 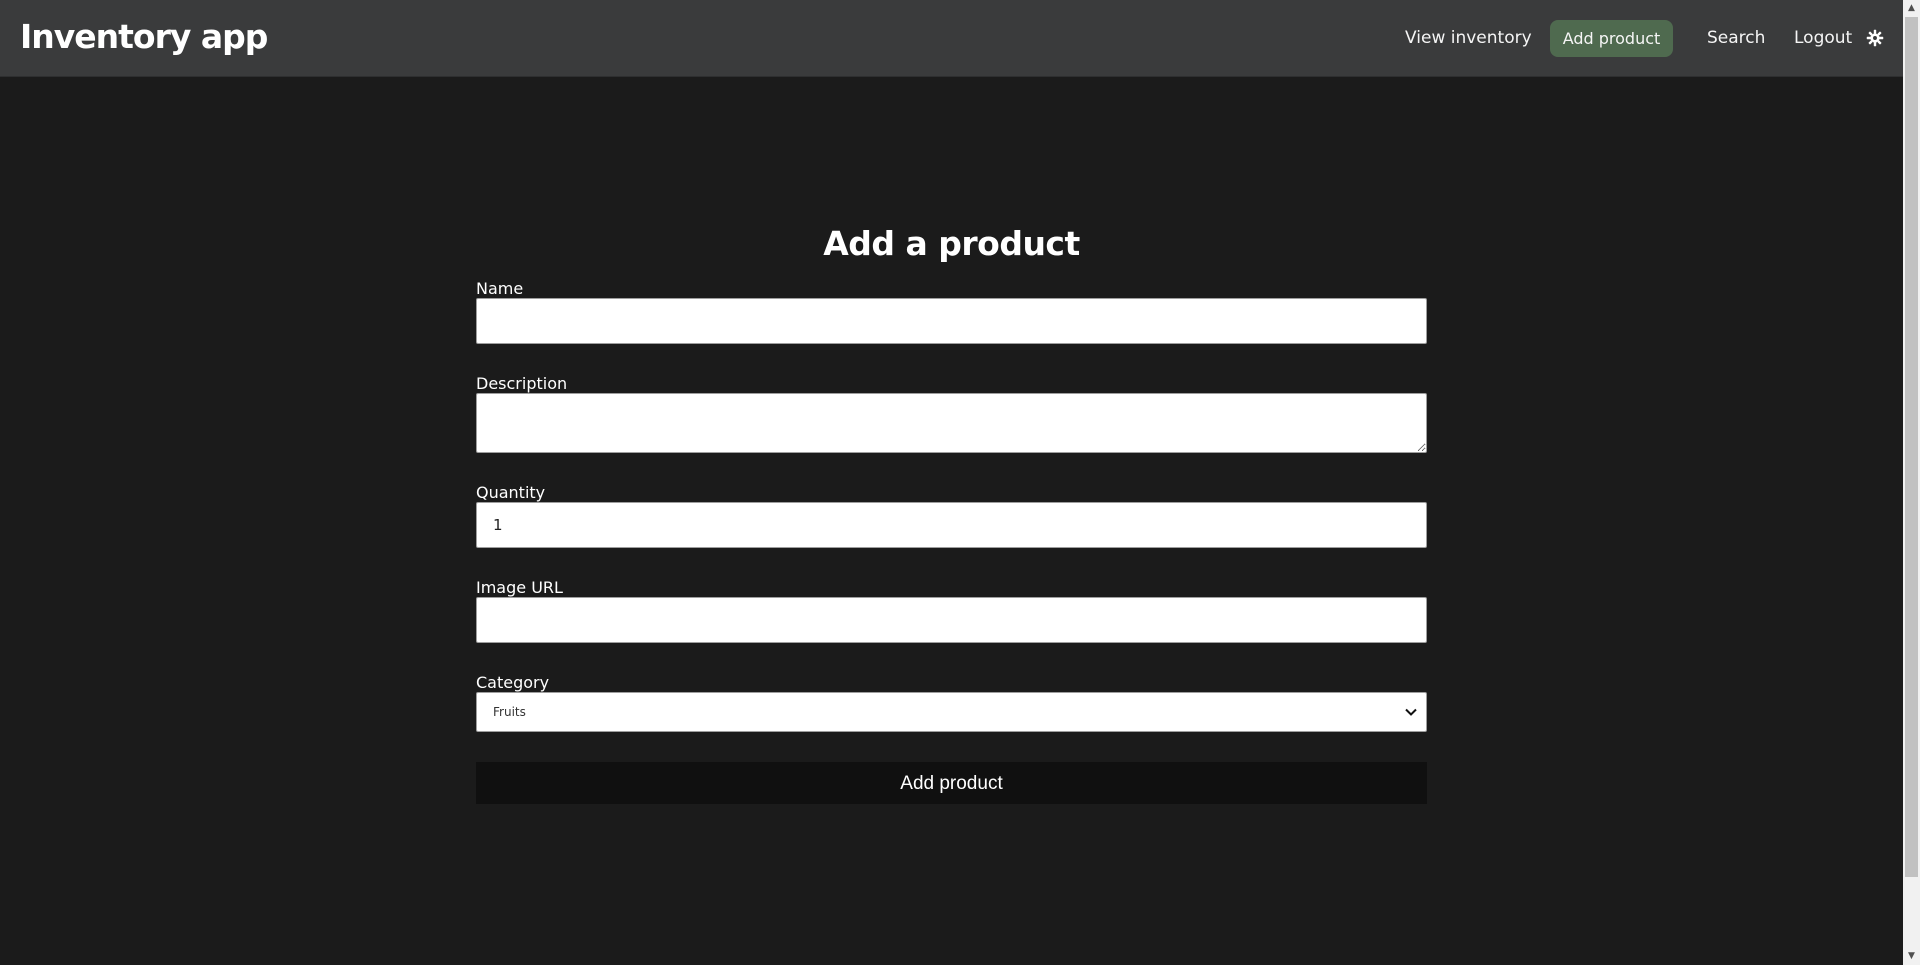 What do you see at coordinates (1468, 38) in the screenshot?
I see `nav-view-inventory: View inventory` at bounding box center [1468, 38].